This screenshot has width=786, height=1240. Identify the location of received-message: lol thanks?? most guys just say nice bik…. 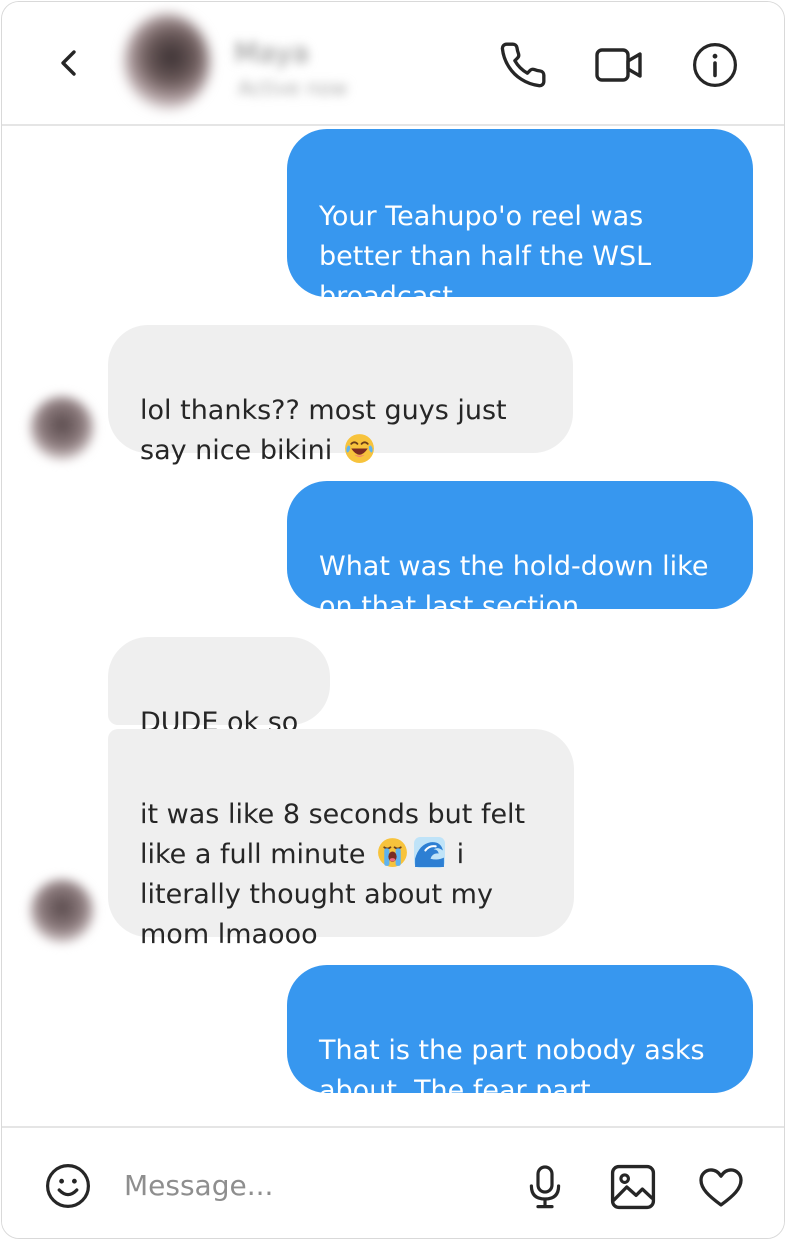
(340, 395).